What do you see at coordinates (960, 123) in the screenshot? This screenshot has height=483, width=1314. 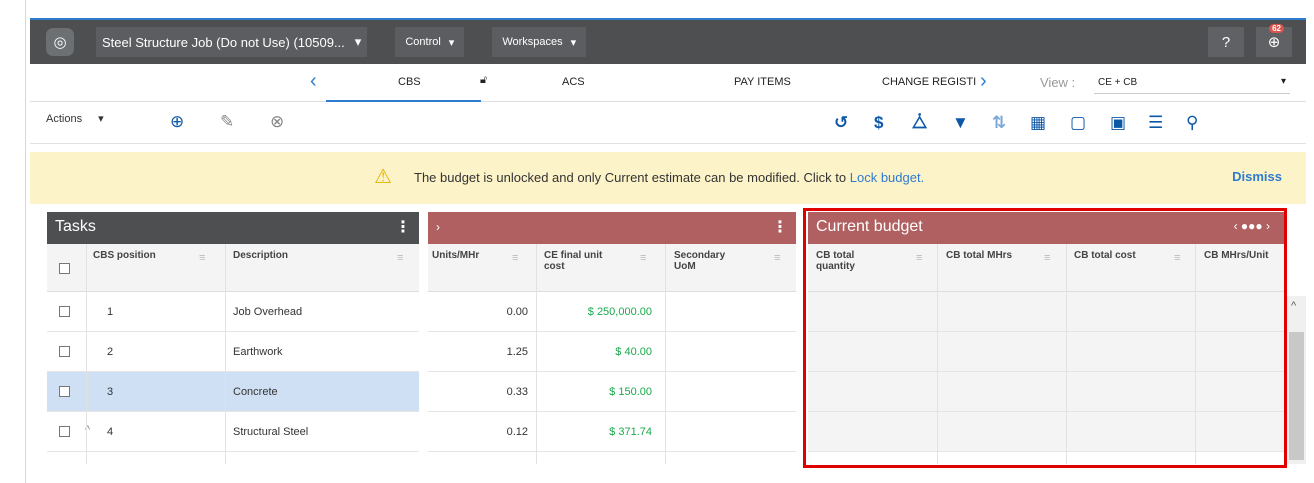 I see `filter-icon: ▼` at bounding box center [960, 123].